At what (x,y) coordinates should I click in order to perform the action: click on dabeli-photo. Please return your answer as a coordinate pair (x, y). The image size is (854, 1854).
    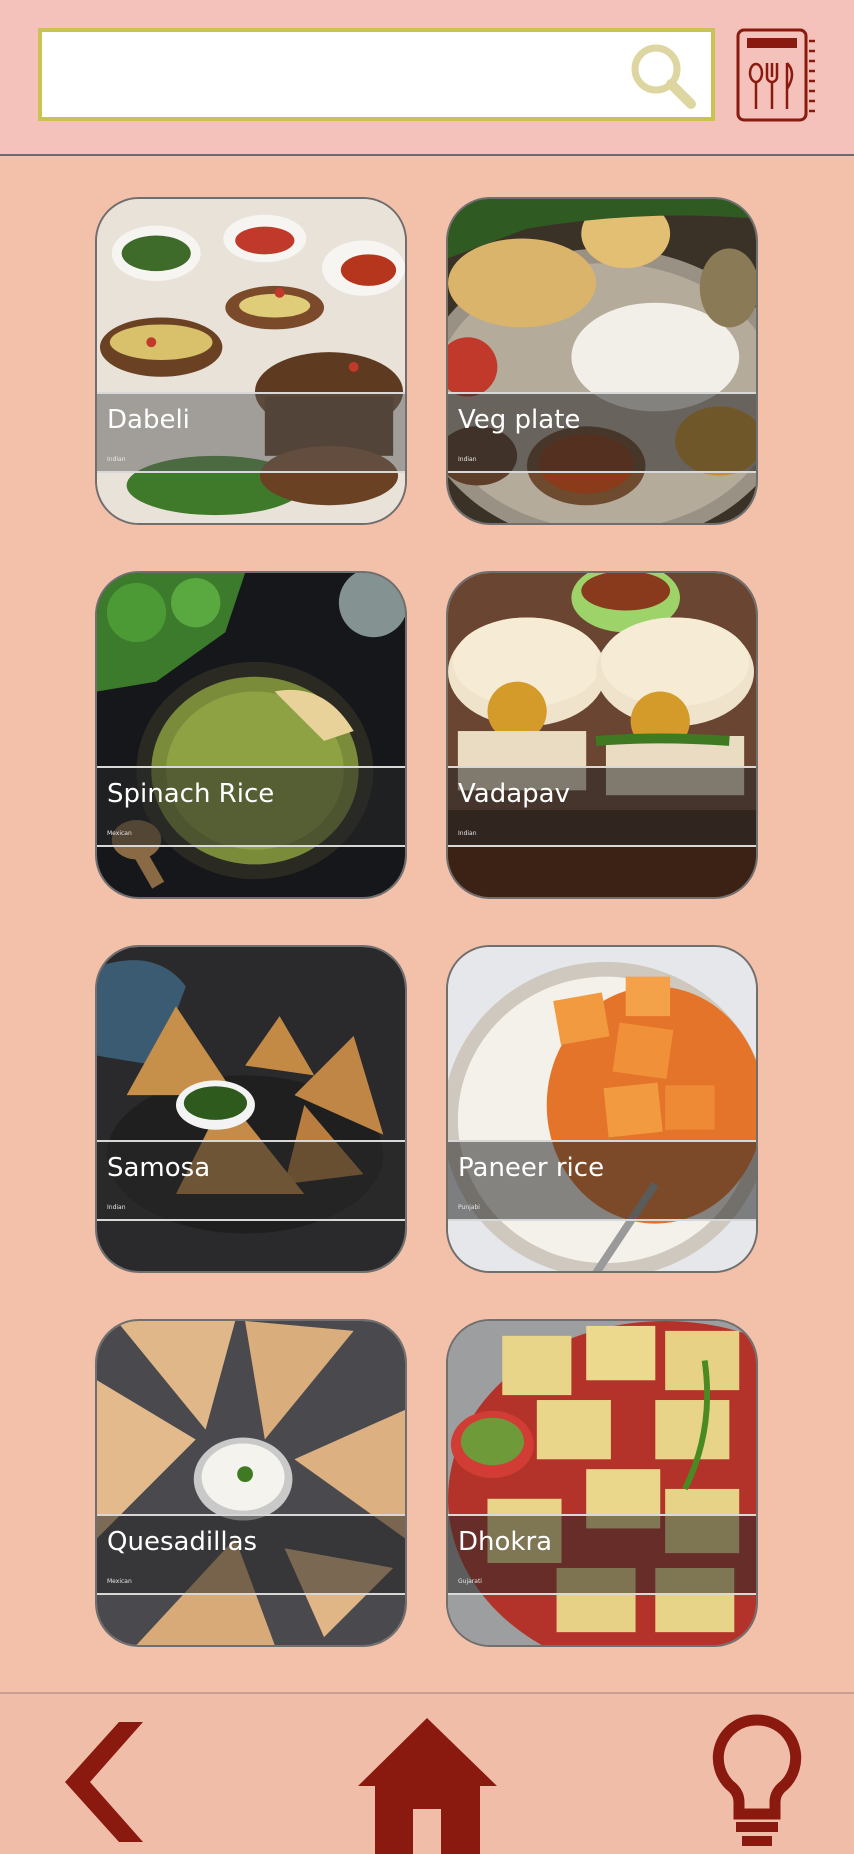
    Looking at the image, I should click on (251, 361).